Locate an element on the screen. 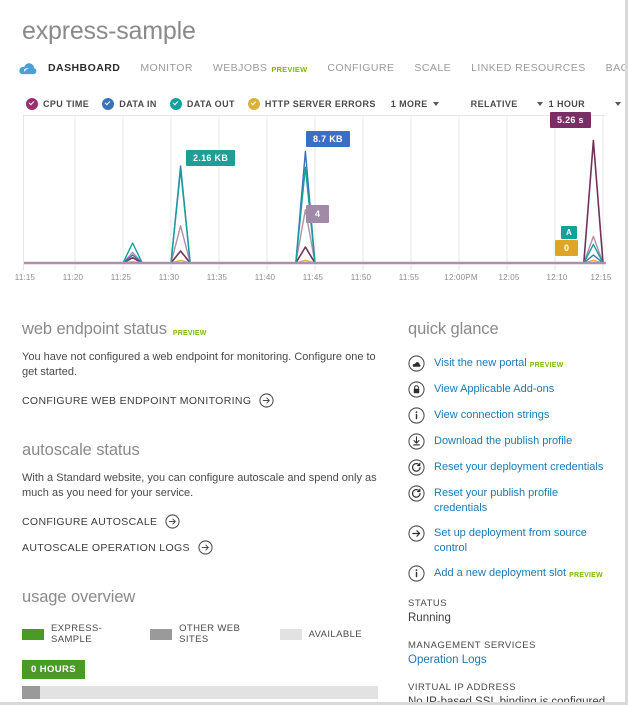 Image resolution: width=628 pixels, height=705 pixels. info-label: MANAGEMENT SERVICES is located at coordinates (472, 645).